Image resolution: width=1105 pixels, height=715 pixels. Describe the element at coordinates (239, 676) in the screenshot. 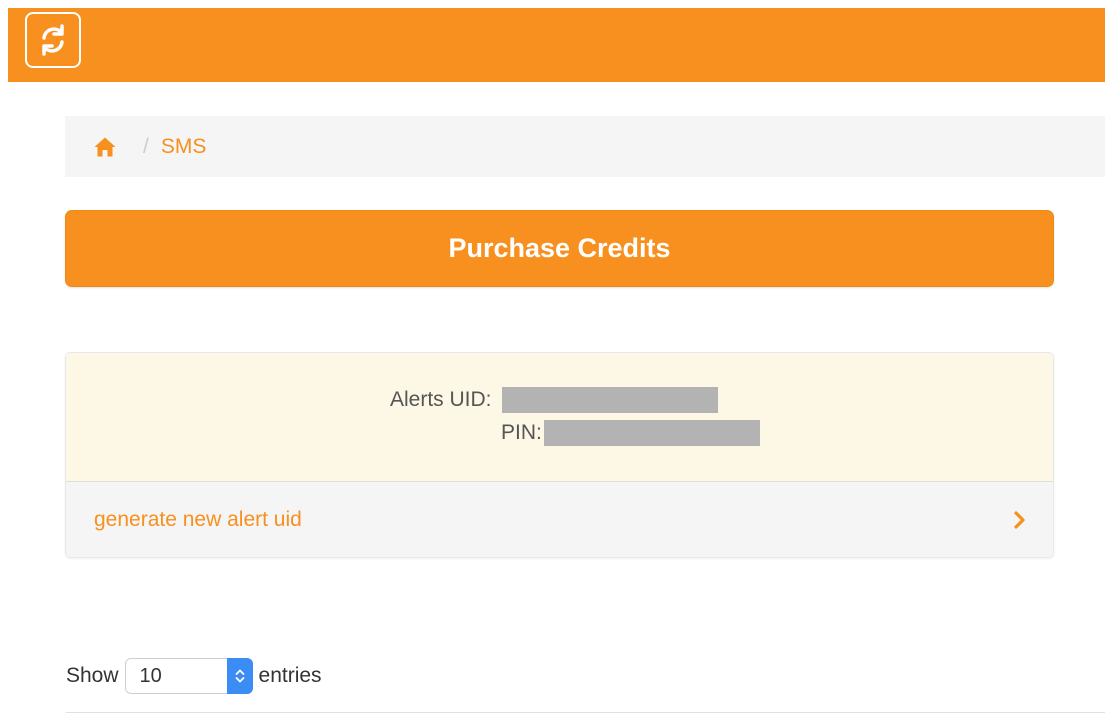

I see `select-arrows-icon` at that location.